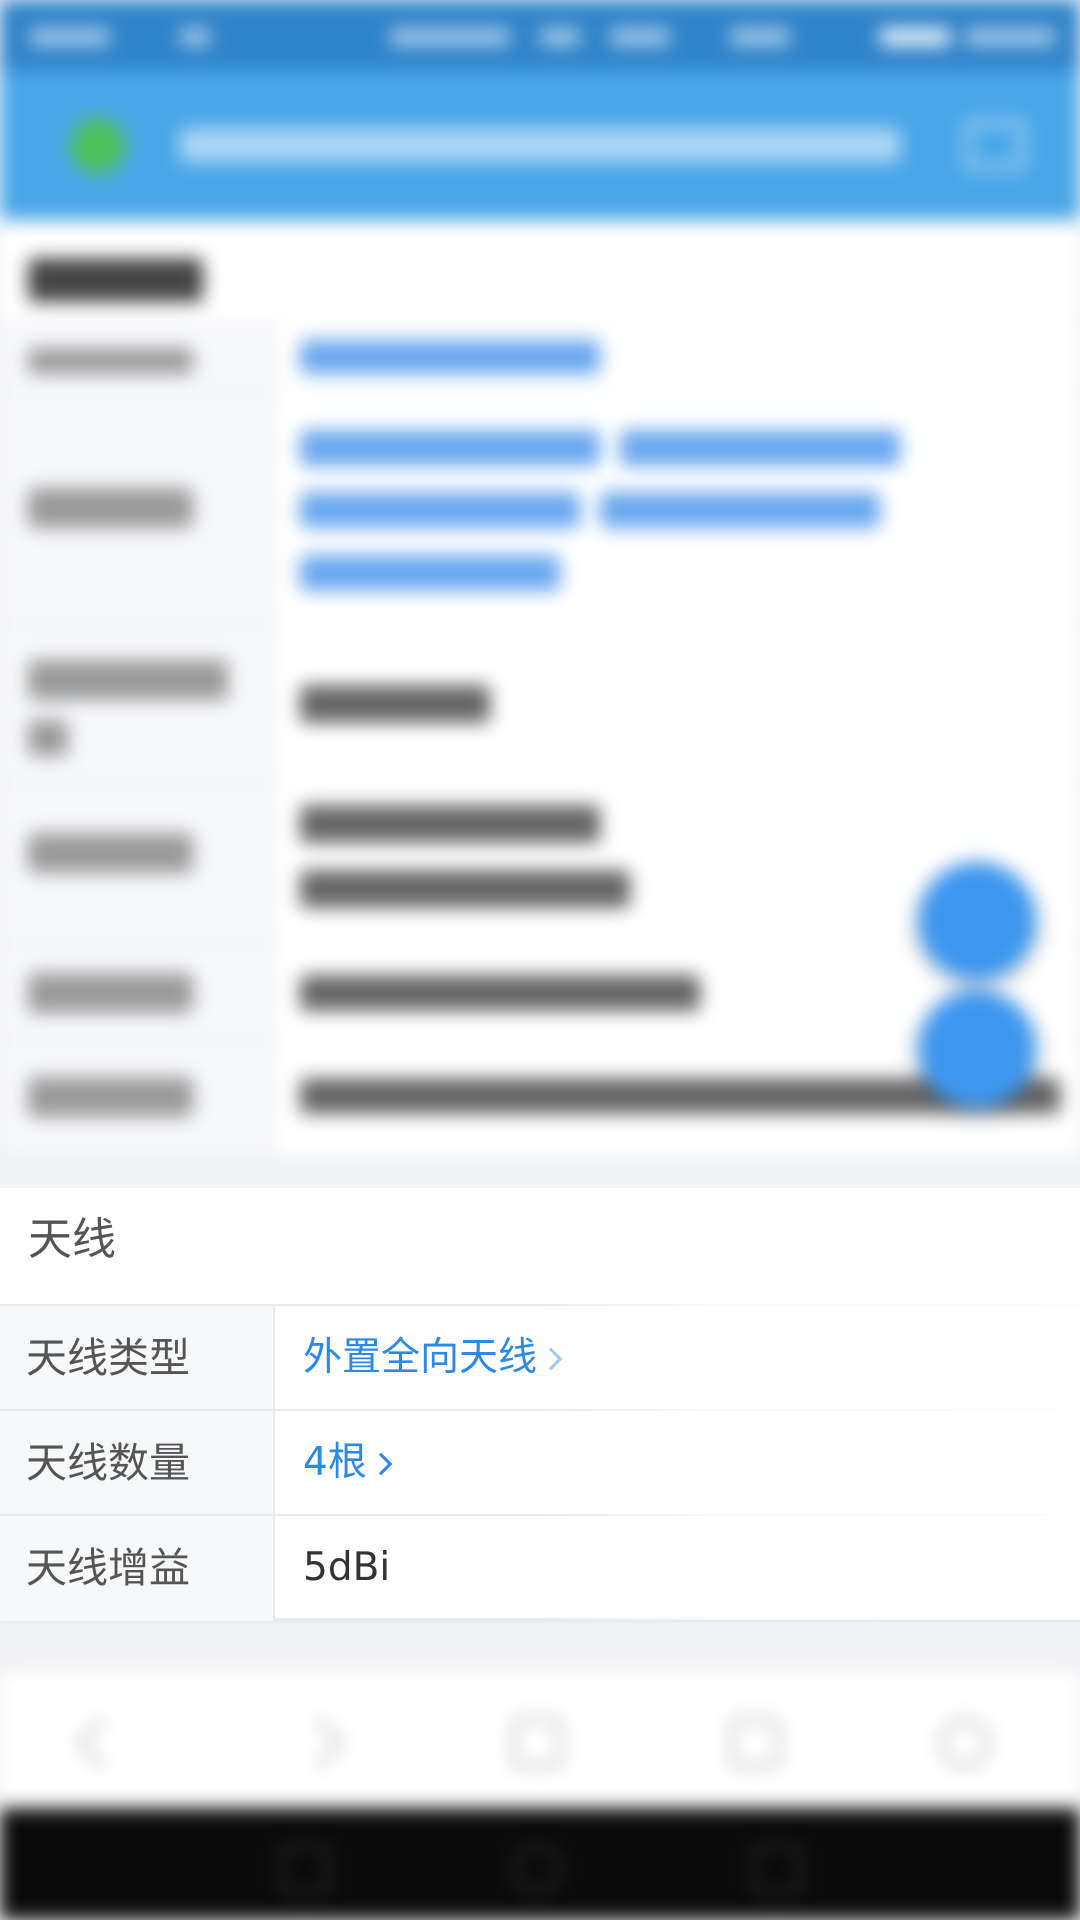  Describe the element at coordinates (305, 1869) in the screenshot. I see `nav-back-icon` at that location.